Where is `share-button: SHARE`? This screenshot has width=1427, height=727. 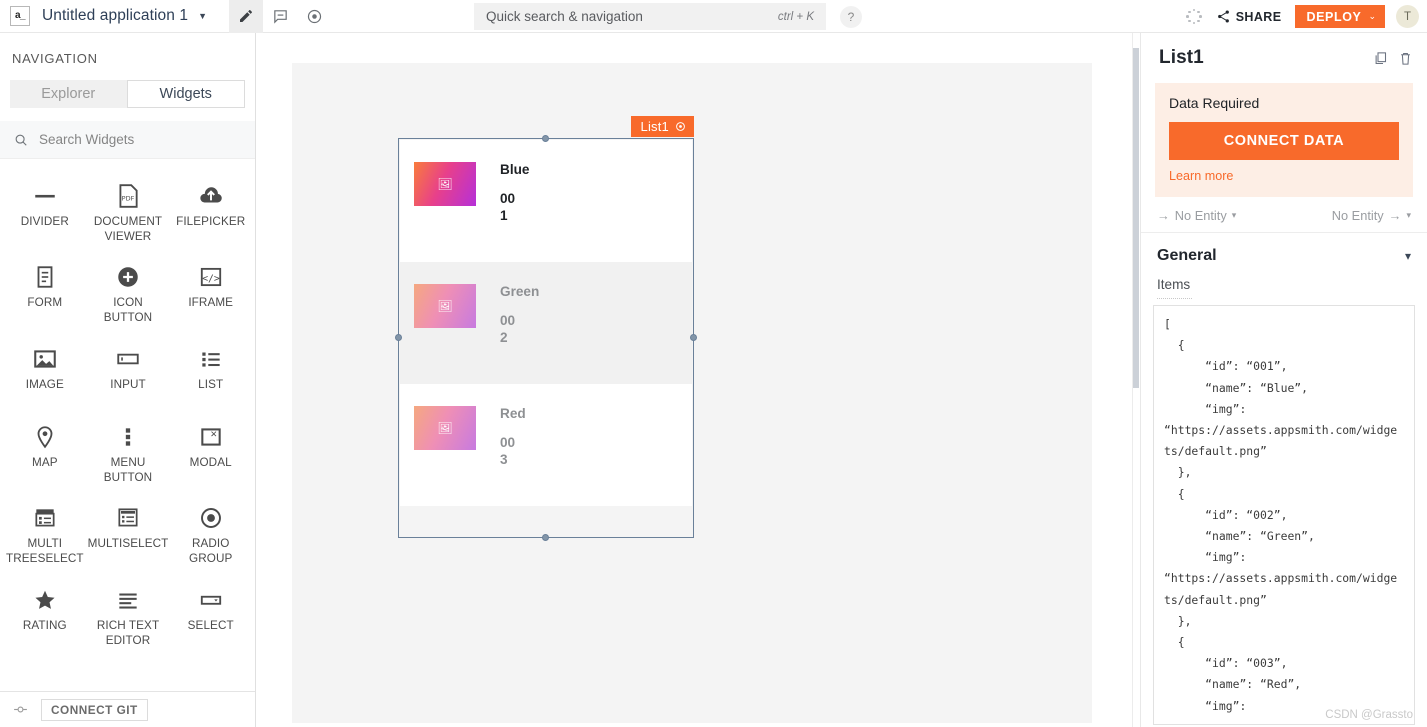
share-button: SHARE is located at coordinates (1249, 16).